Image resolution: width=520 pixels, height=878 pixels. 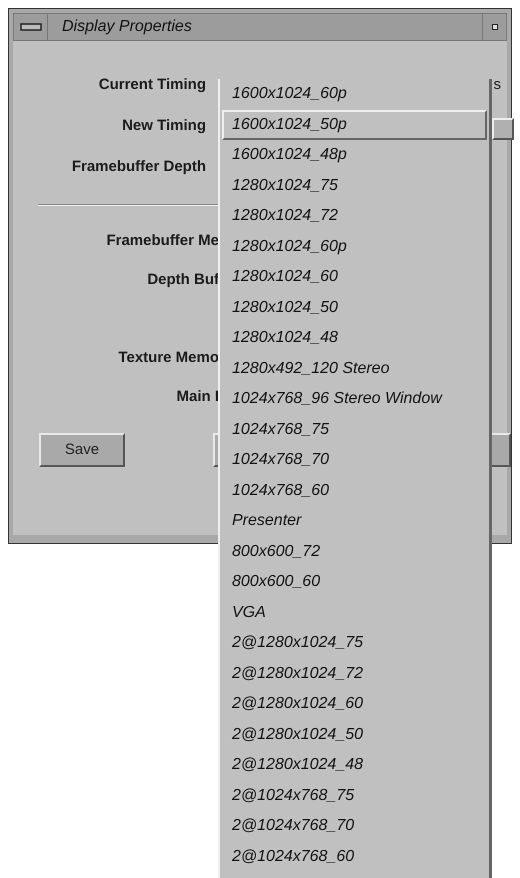 What do you see at coordinates (168, 358) in the screenshot?
I see `field-label: Texture Memo` at bounding box center [168, 358].